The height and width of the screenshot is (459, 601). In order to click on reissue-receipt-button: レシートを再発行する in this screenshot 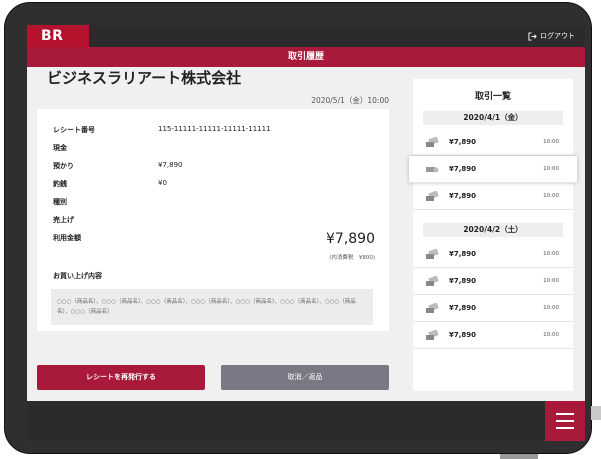, I will do `click(121, 377)`.